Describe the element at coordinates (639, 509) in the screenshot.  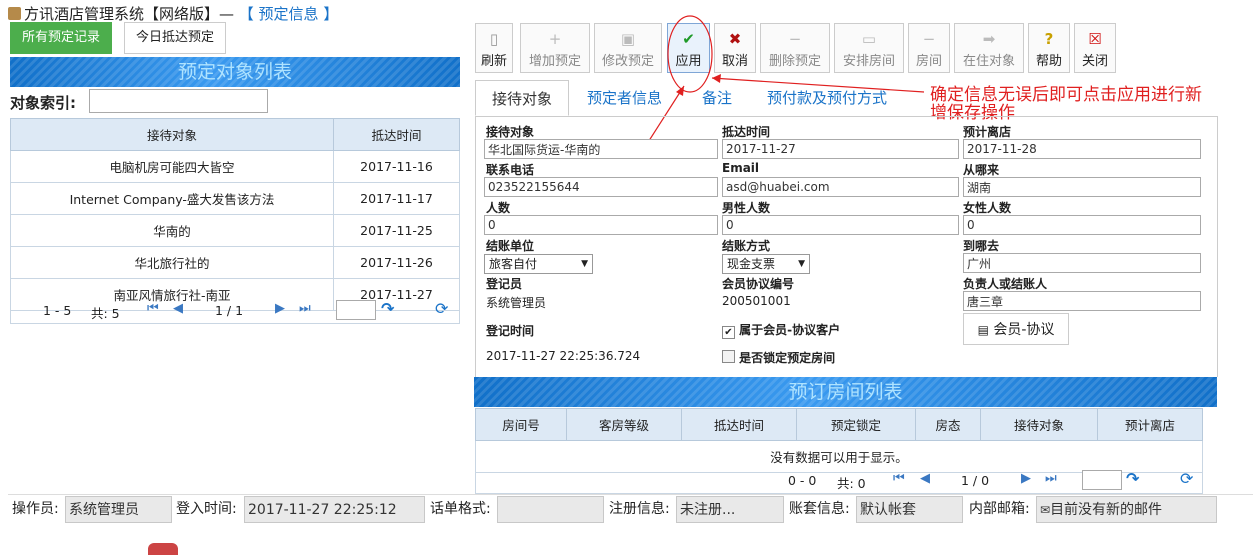
I see `reg-label: 注册信息:` at that location.